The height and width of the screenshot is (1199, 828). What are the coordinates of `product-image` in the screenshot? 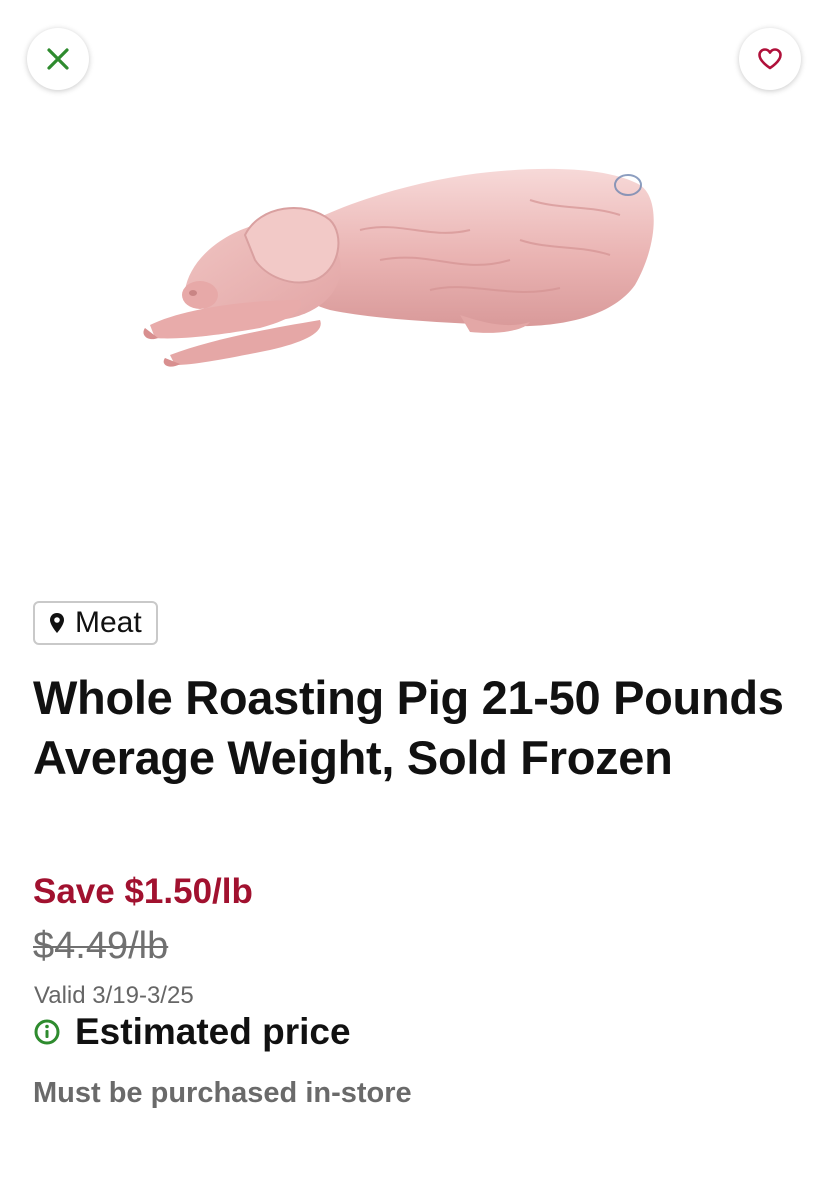 It's located at (398, 267).